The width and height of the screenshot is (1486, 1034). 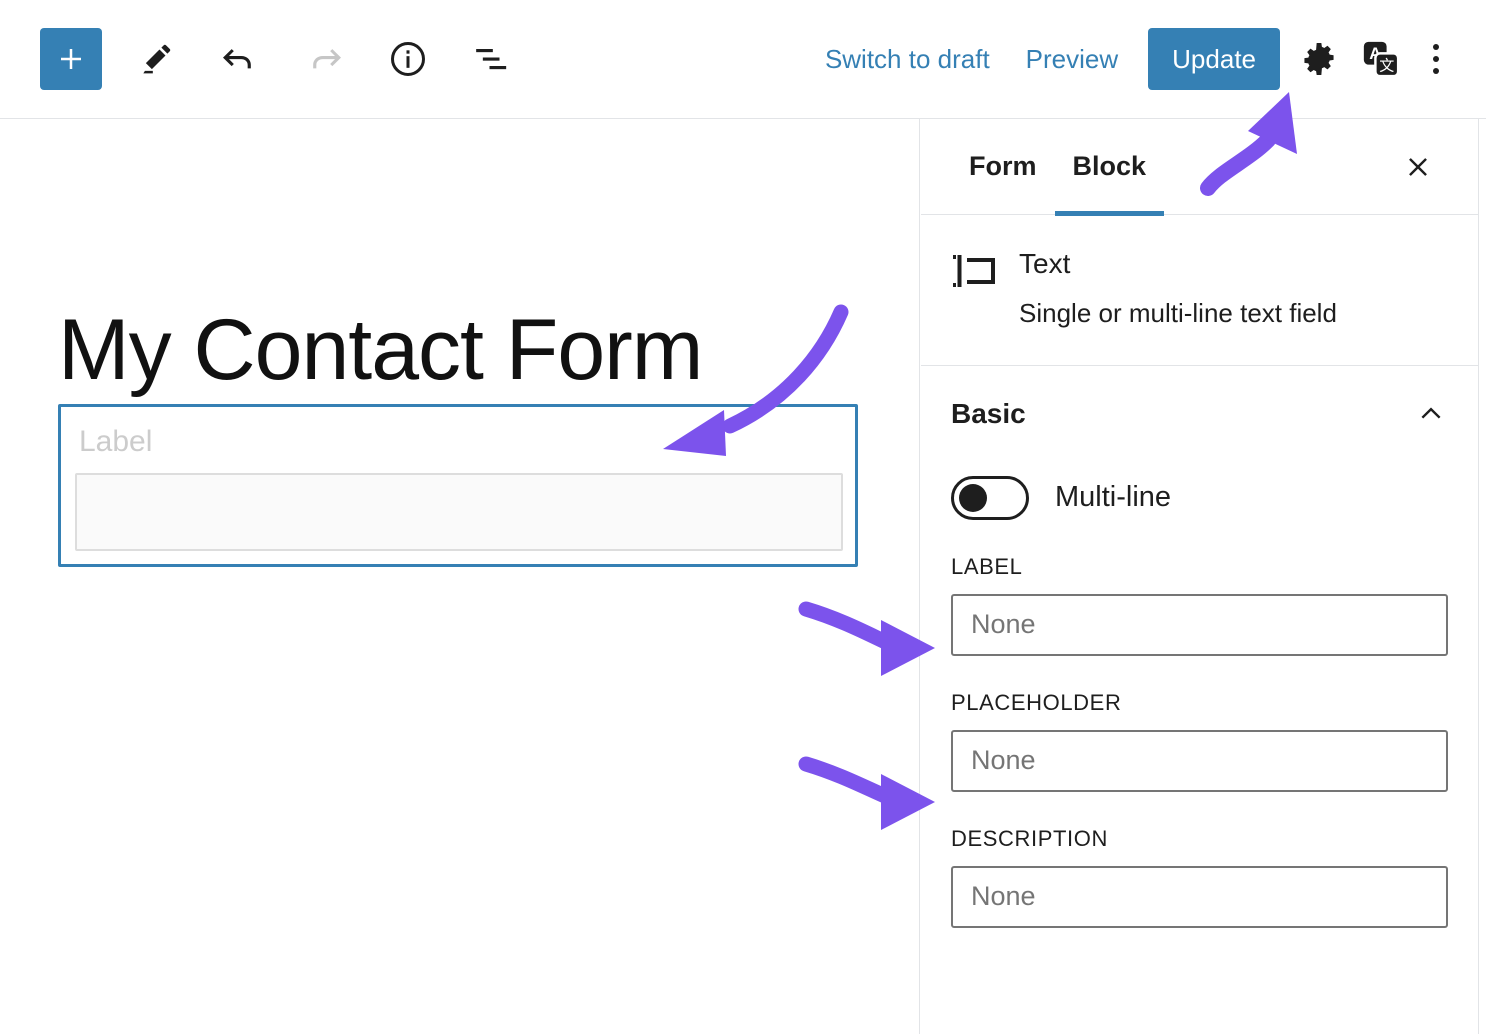 I want to click on info-circle-icon, so click(x=408, y=59).